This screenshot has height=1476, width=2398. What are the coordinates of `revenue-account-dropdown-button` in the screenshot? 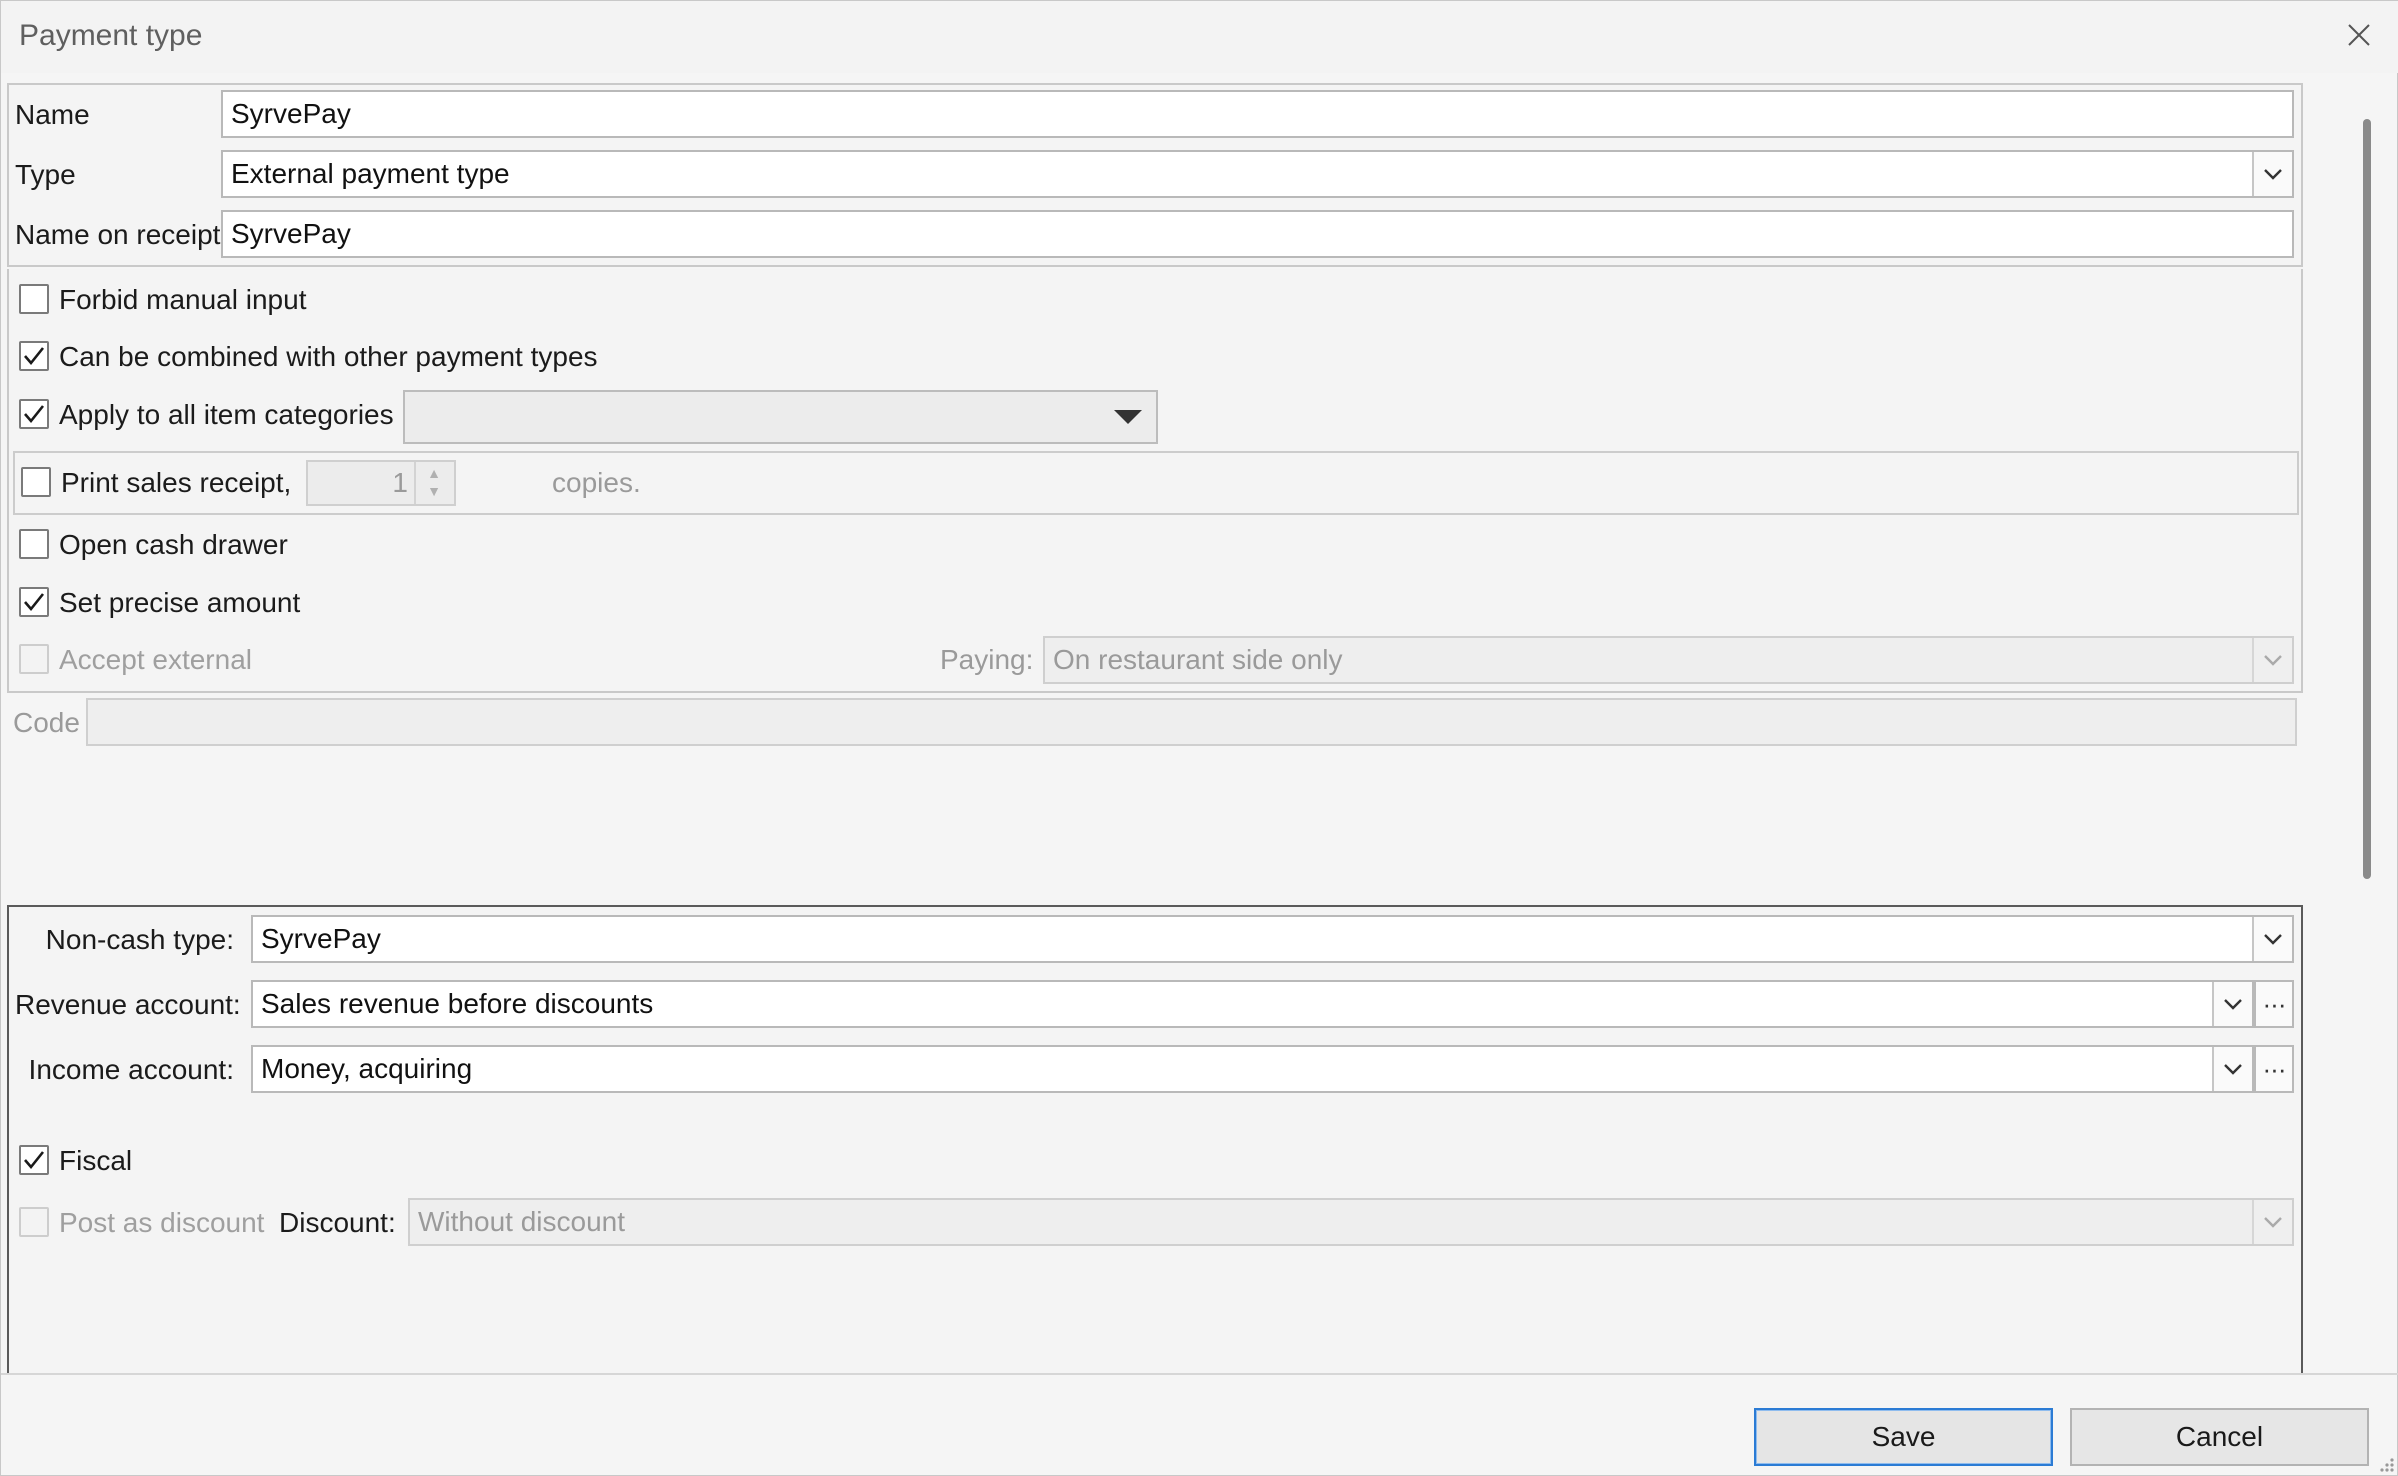 It's located at (2232, 1004).